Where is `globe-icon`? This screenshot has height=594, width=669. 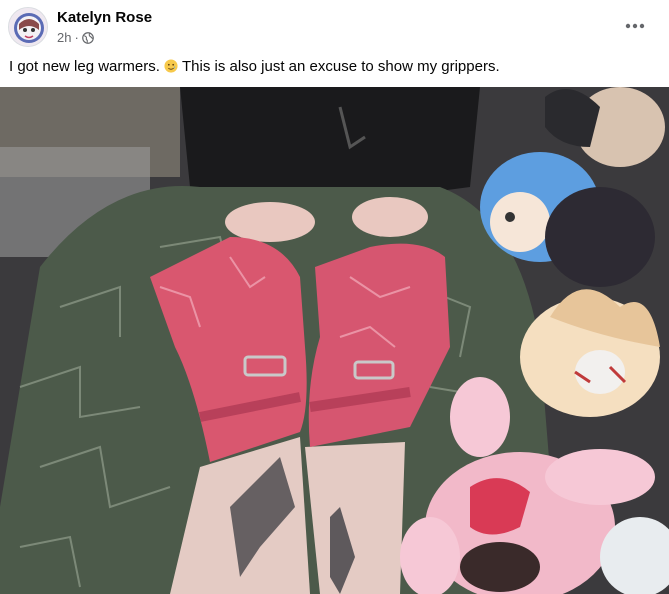 globe-icon is located at coordinates (87, 38).